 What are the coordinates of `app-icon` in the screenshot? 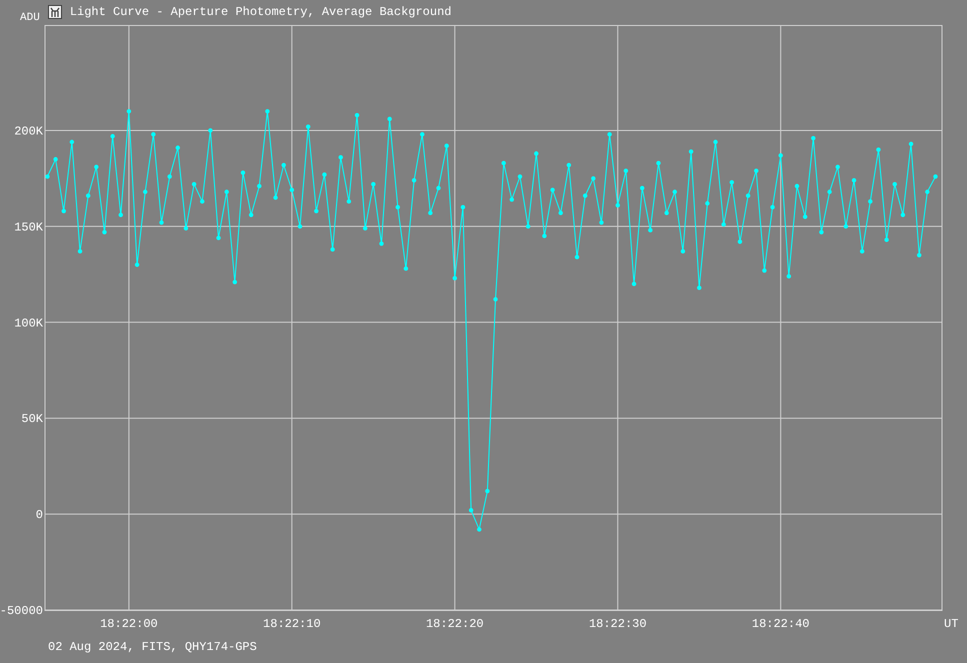 It's located at (55, 12).